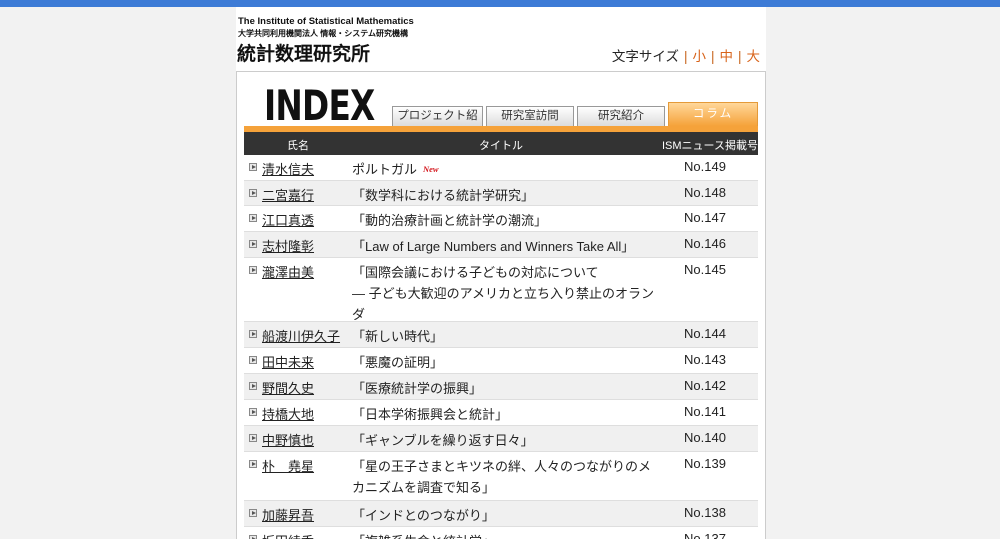 The image size is (1000, 539). What do you see at coordinates (288, 271) in the screenshot?
I see `author-link: 瀧澤由美` at bounding box center [288, 271].